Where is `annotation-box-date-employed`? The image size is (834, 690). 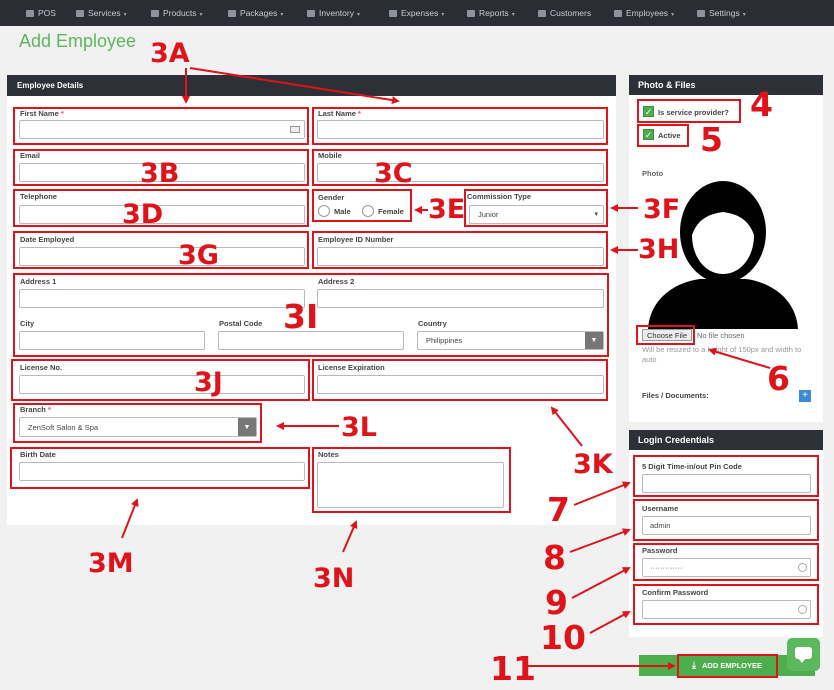
annotation-box-date-employed is located at coordinates (161, 250).